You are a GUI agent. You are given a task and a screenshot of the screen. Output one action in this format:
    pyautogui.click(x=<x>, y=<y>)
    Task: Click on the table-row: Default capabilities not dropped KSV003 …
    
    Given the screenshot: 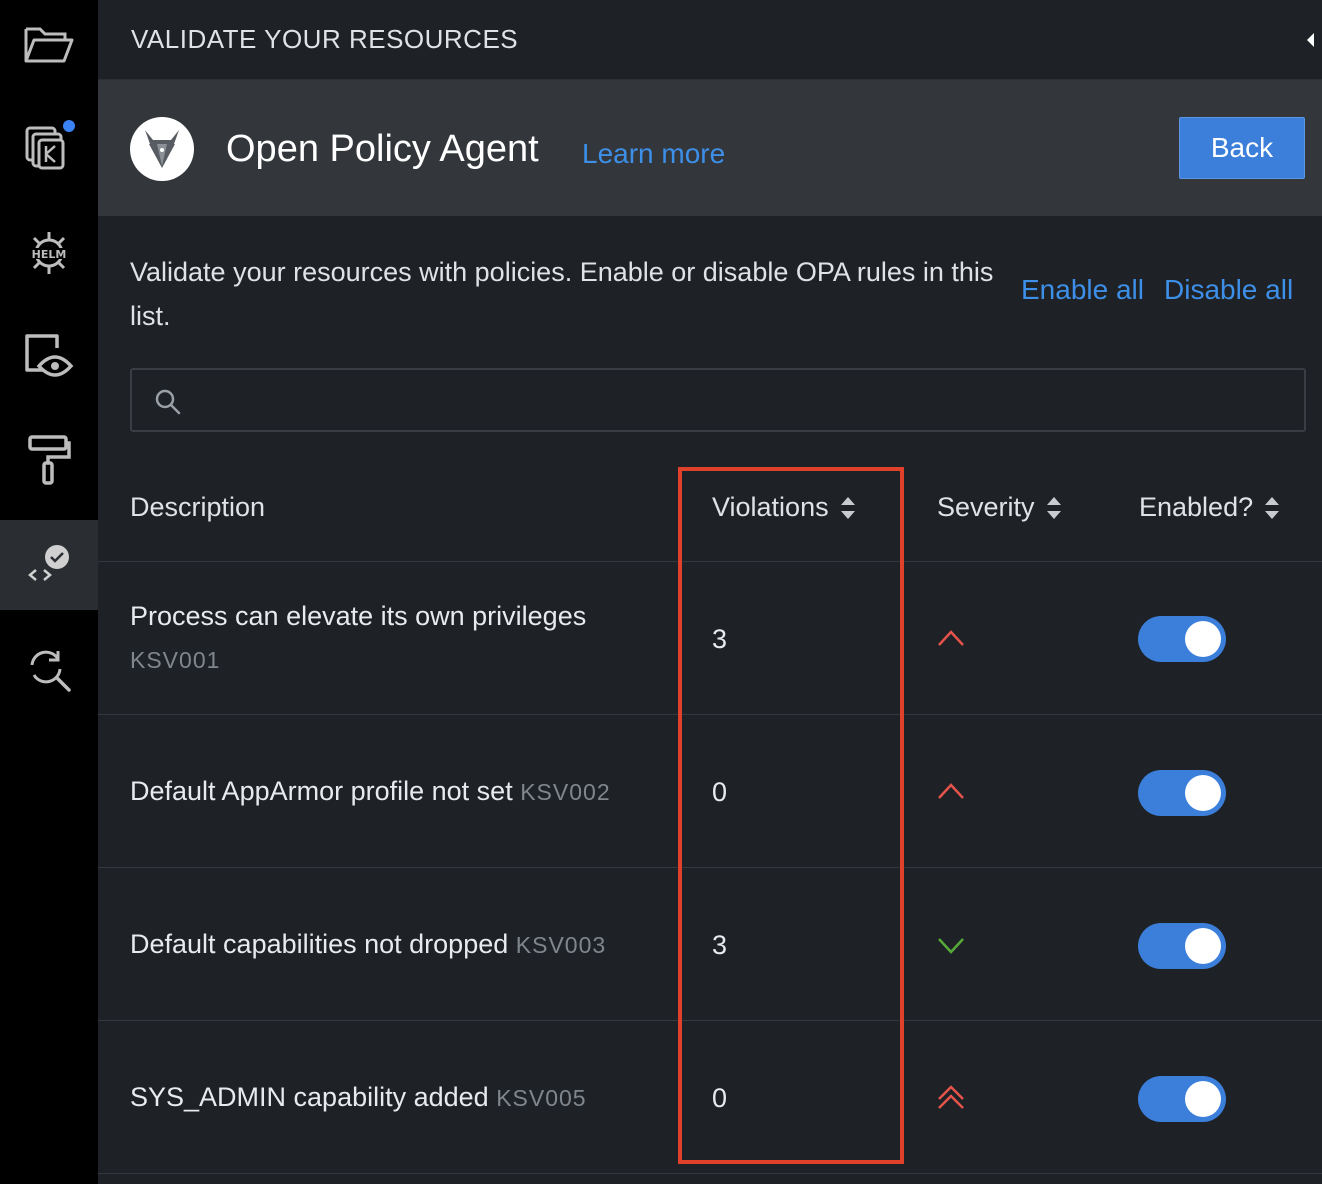 What is the action you would take?
    pyautogui.click(x=710, y=944)
    